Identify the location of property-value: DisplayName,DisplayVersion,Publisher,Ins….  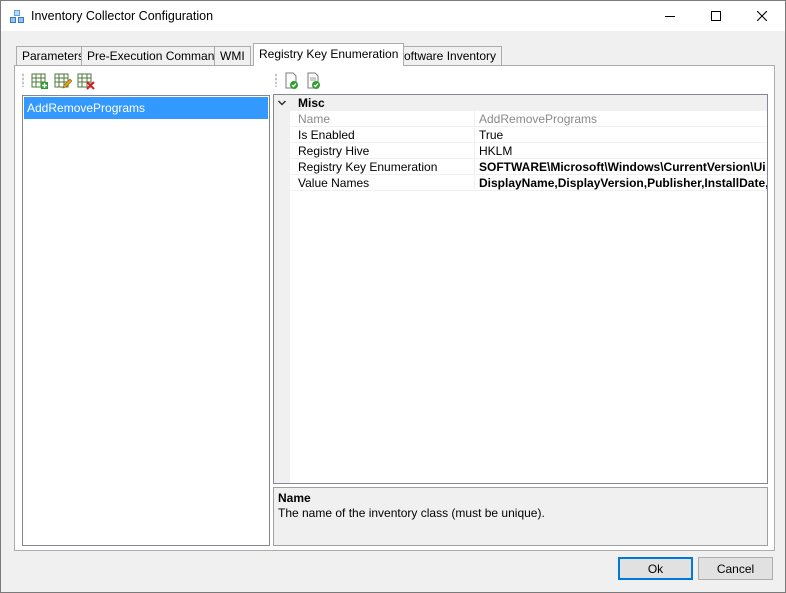
(621, 182).